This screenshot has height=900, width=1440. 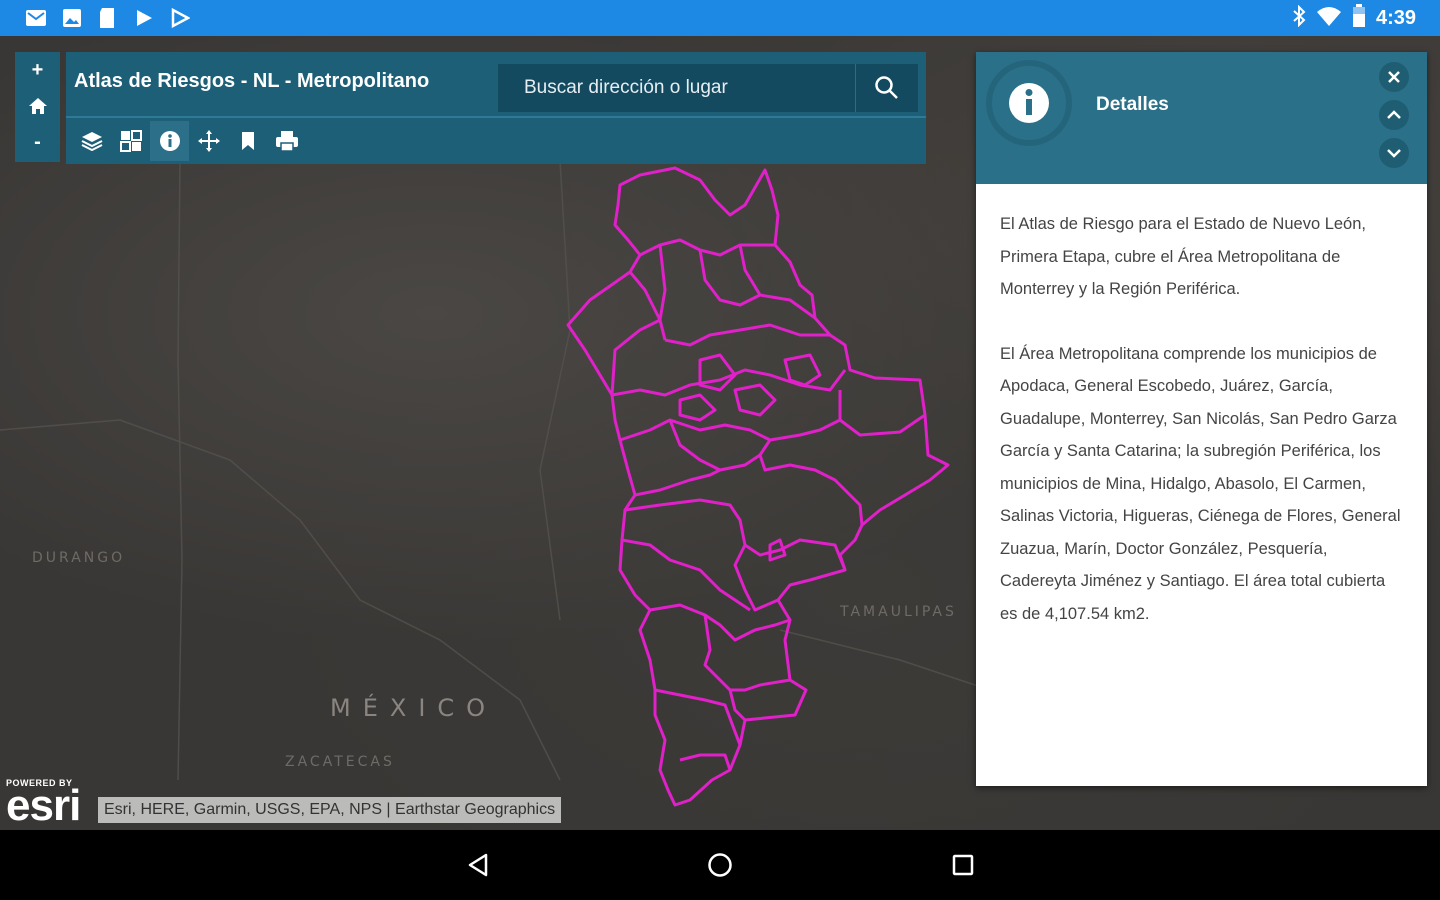 I want to click on chevron-up-icon, so click(x=1394, y=114).